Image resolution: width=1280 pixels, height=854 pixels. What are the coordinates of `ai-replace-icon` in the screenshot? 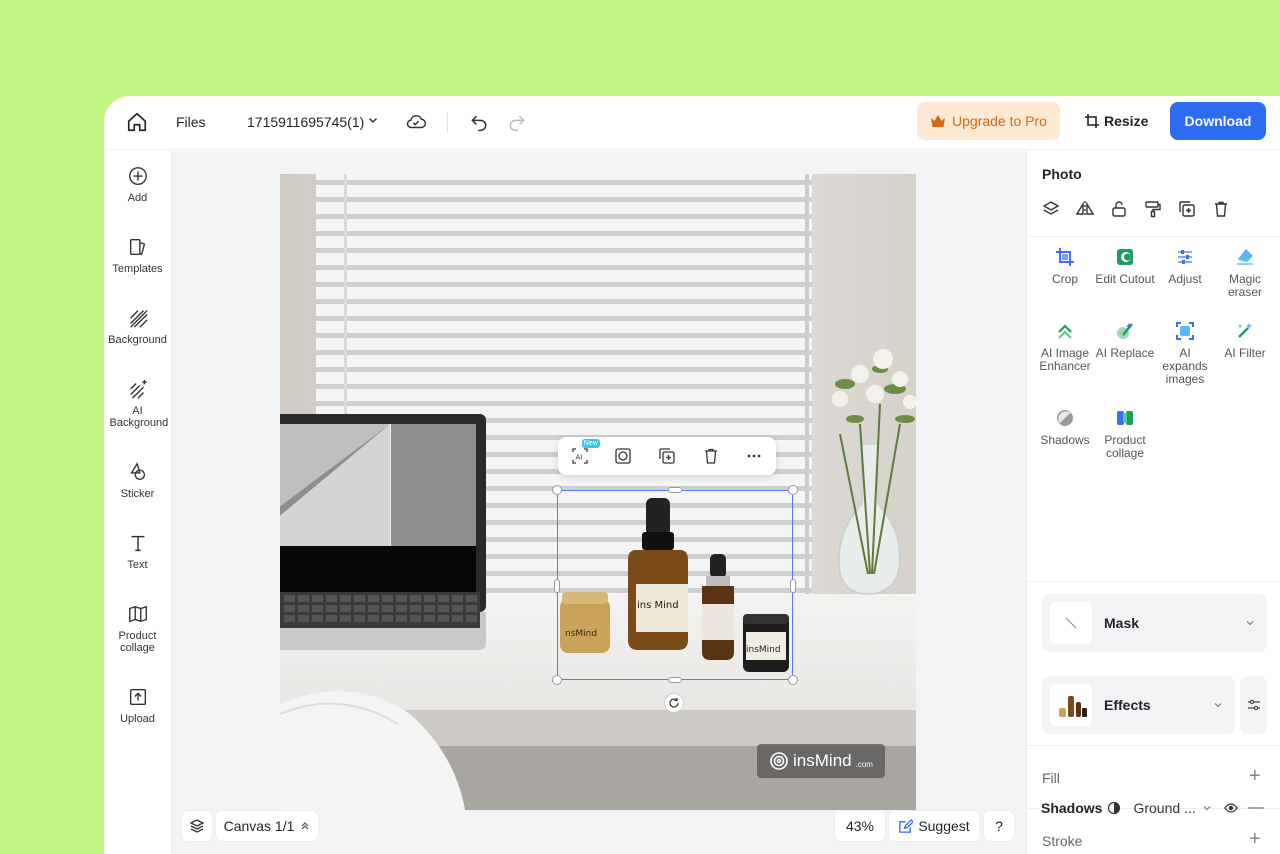 It's located at (1125, 331).